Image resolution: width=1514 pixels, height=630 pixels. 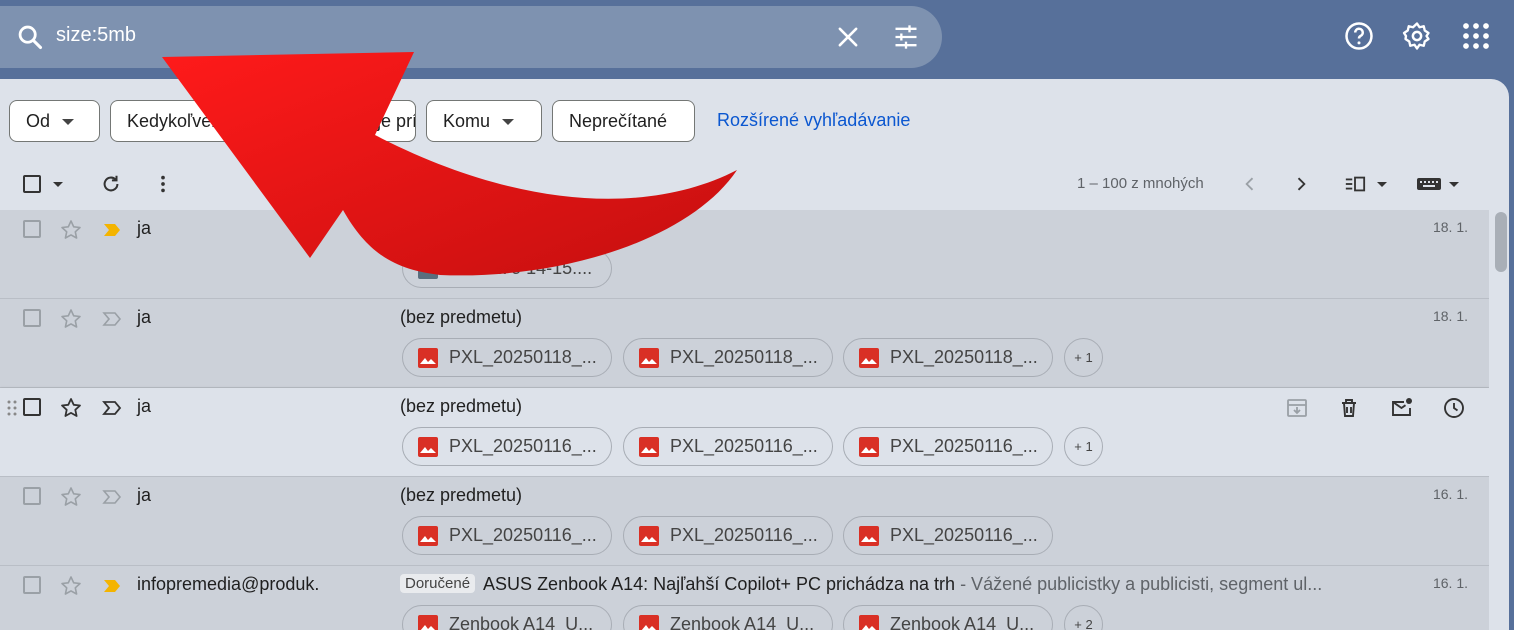 I want to click on more-vert-icon, so click(x=163, y=184).